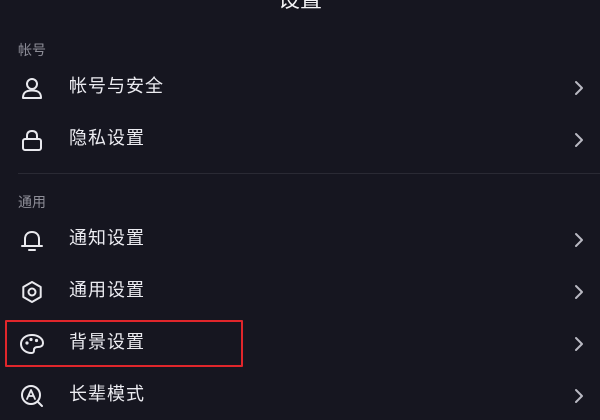 Image resolution: width=600 pixels, height=420 pixels. What do you see at coordinates (32, 51) in the screenshot?
I see `section-label-account: 帐号` at bounding box center [32, 51].